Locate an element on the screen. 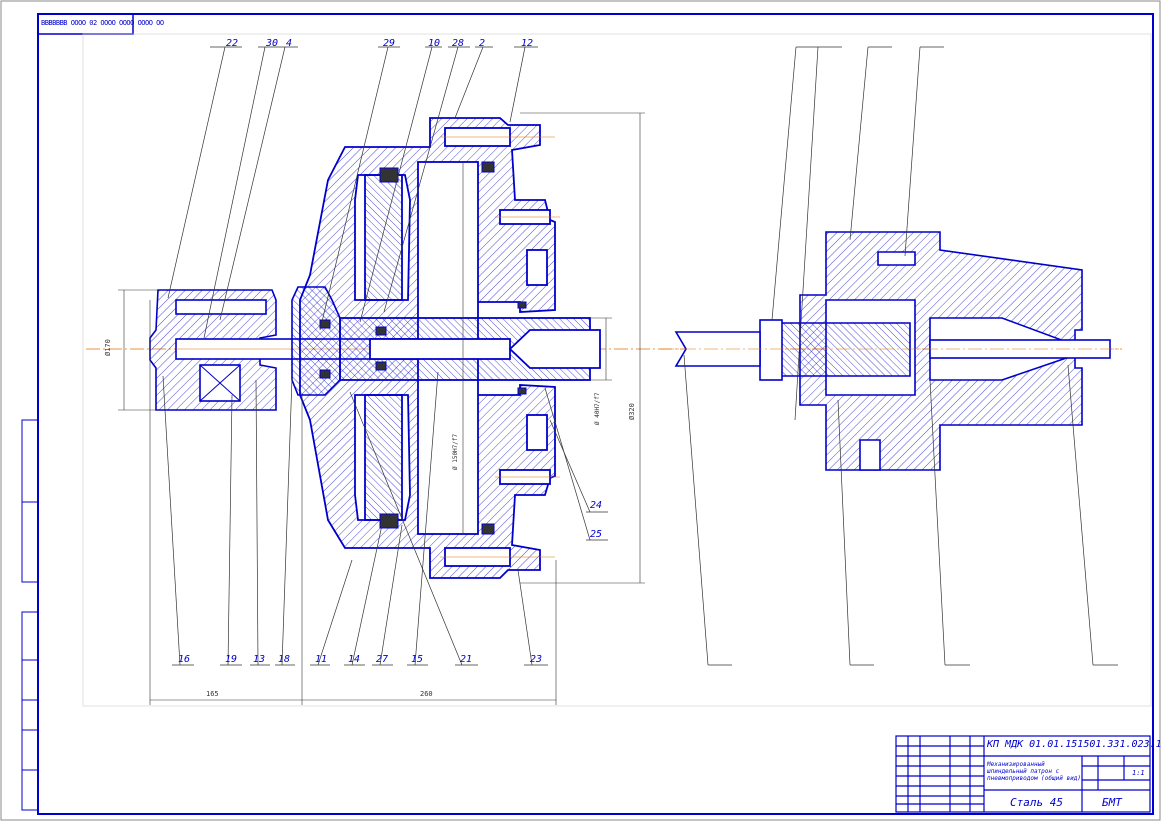 The image size is (1161, 821). title-block is located at coordinates (1023, 774).